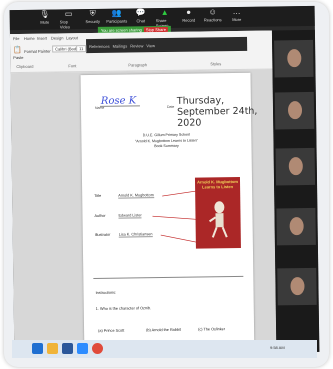  Describe the element at coordinates (164, 12) in the screenshot. I see `share-screen-icon: ▲` at that location.